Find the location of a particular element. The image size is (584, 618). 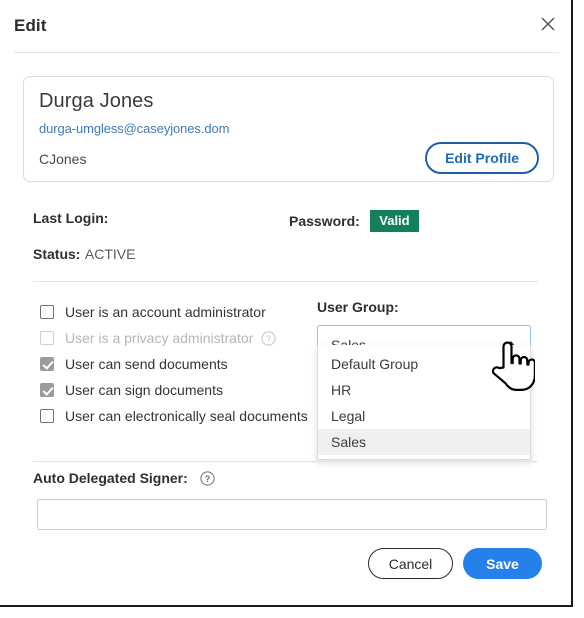

last-login-row: Last Login: is located at coordinates (70, 219).